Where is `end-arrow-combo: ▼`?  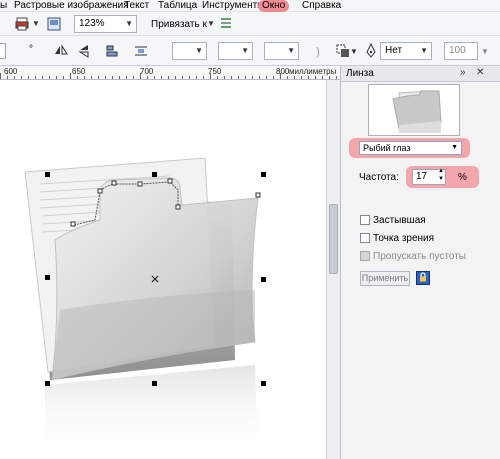
end-arrow-combo: ▼ is located at coordinates (281, 51).